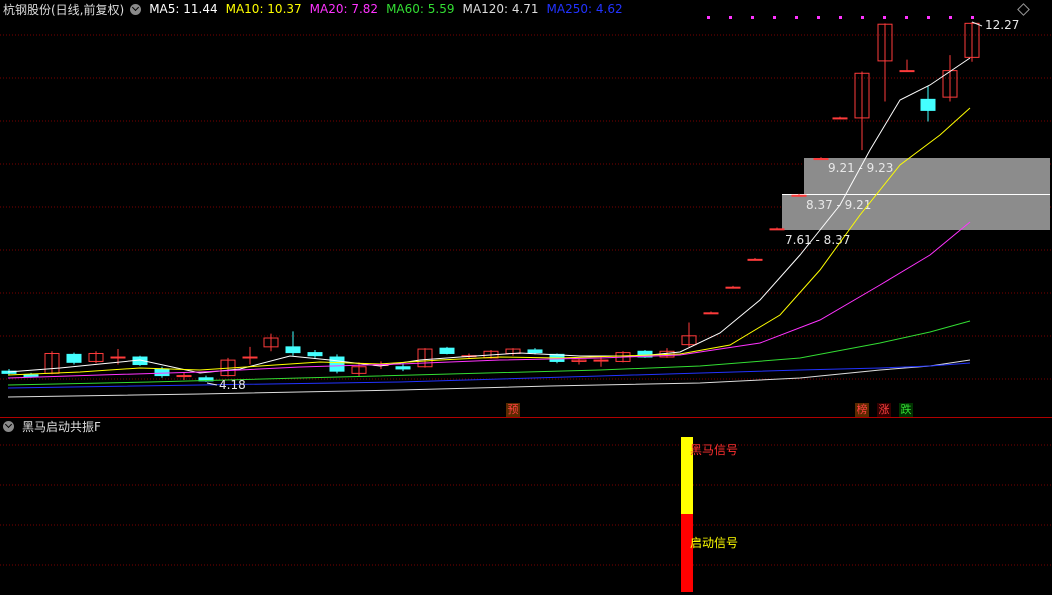 The height and width of the screenshot is (595, 1052). Describe the element at coordinates (263, 9) in the screenshot. I see `ma10-readout: MA10: 10.37` at that location.